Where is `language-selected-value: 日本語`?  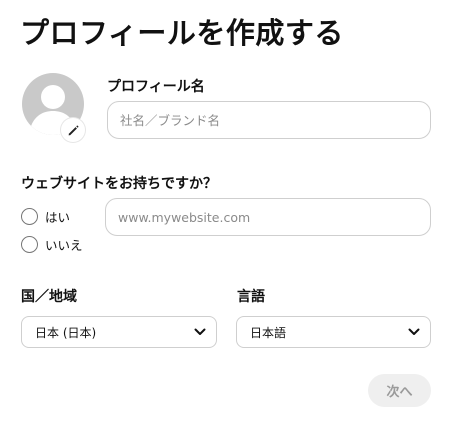 language-selected-value: 日本語 is located at coordinates (268, 332).